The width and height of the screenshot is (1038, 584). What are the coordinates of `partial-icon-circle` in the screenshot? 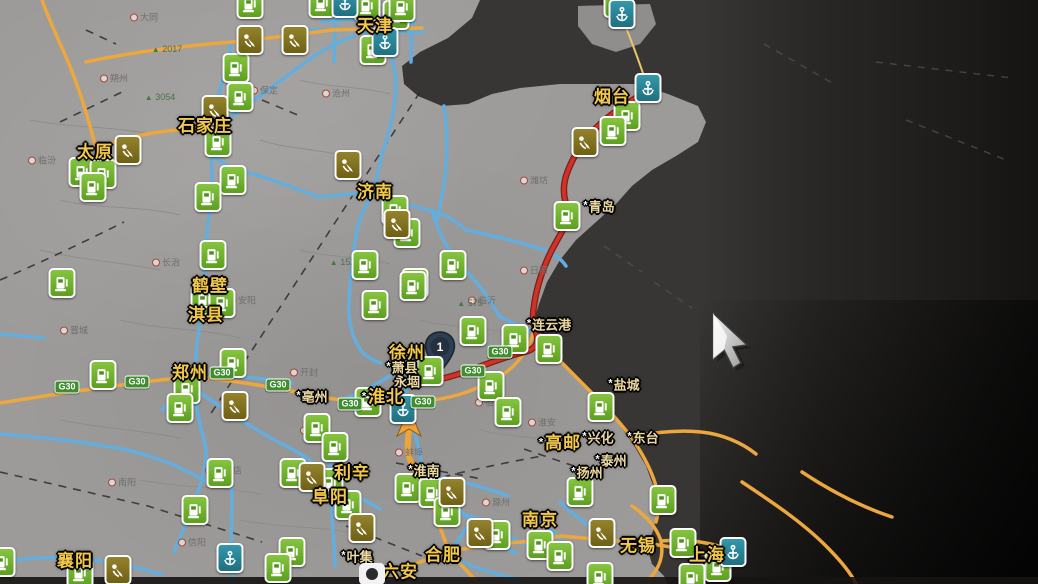 It's located at (372, 574).